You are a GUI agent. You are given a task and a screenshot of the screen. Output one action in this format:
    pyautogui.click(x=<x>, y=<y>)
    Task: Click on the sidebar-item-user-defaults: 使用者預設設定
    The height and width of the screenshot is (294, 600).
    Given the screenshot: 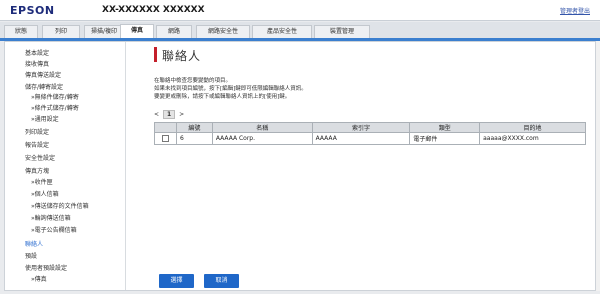 What is the action you would take?
    pyautogui.click(x=46, y=267)
    